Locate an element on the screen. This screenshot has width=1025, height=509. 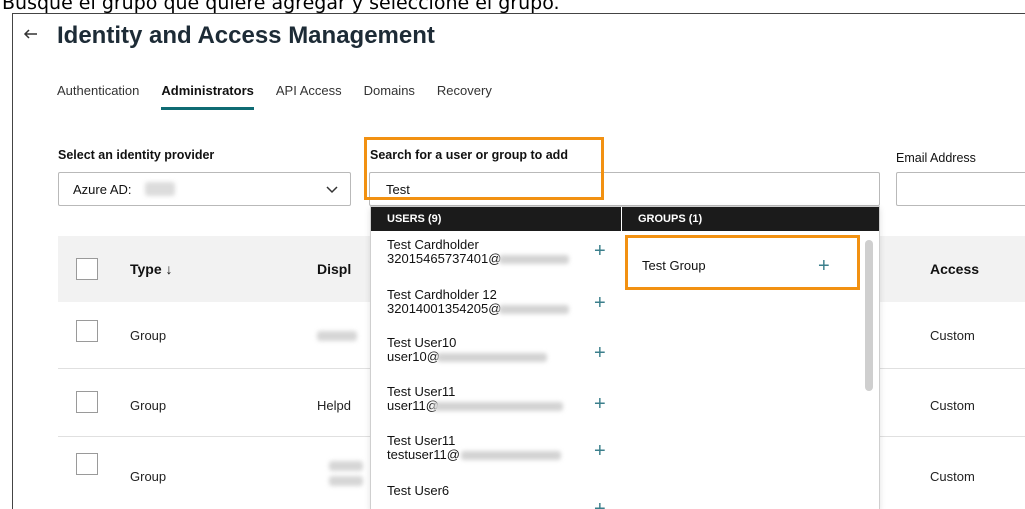
chevron-down-icon is located at coordinates (332, 189).